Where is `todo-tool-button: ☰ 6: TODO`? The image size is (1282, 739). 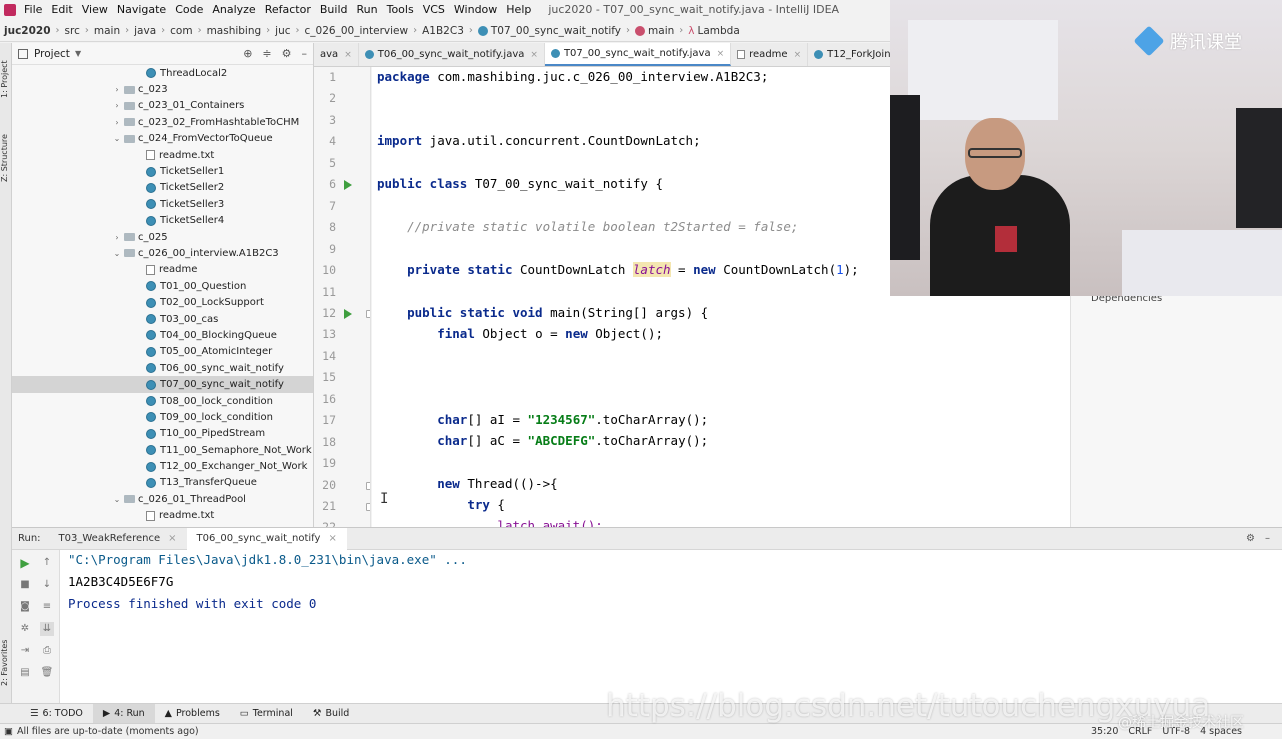
todo-tool-button: ☰ 6: TODO is located at coordinates (56, 714).